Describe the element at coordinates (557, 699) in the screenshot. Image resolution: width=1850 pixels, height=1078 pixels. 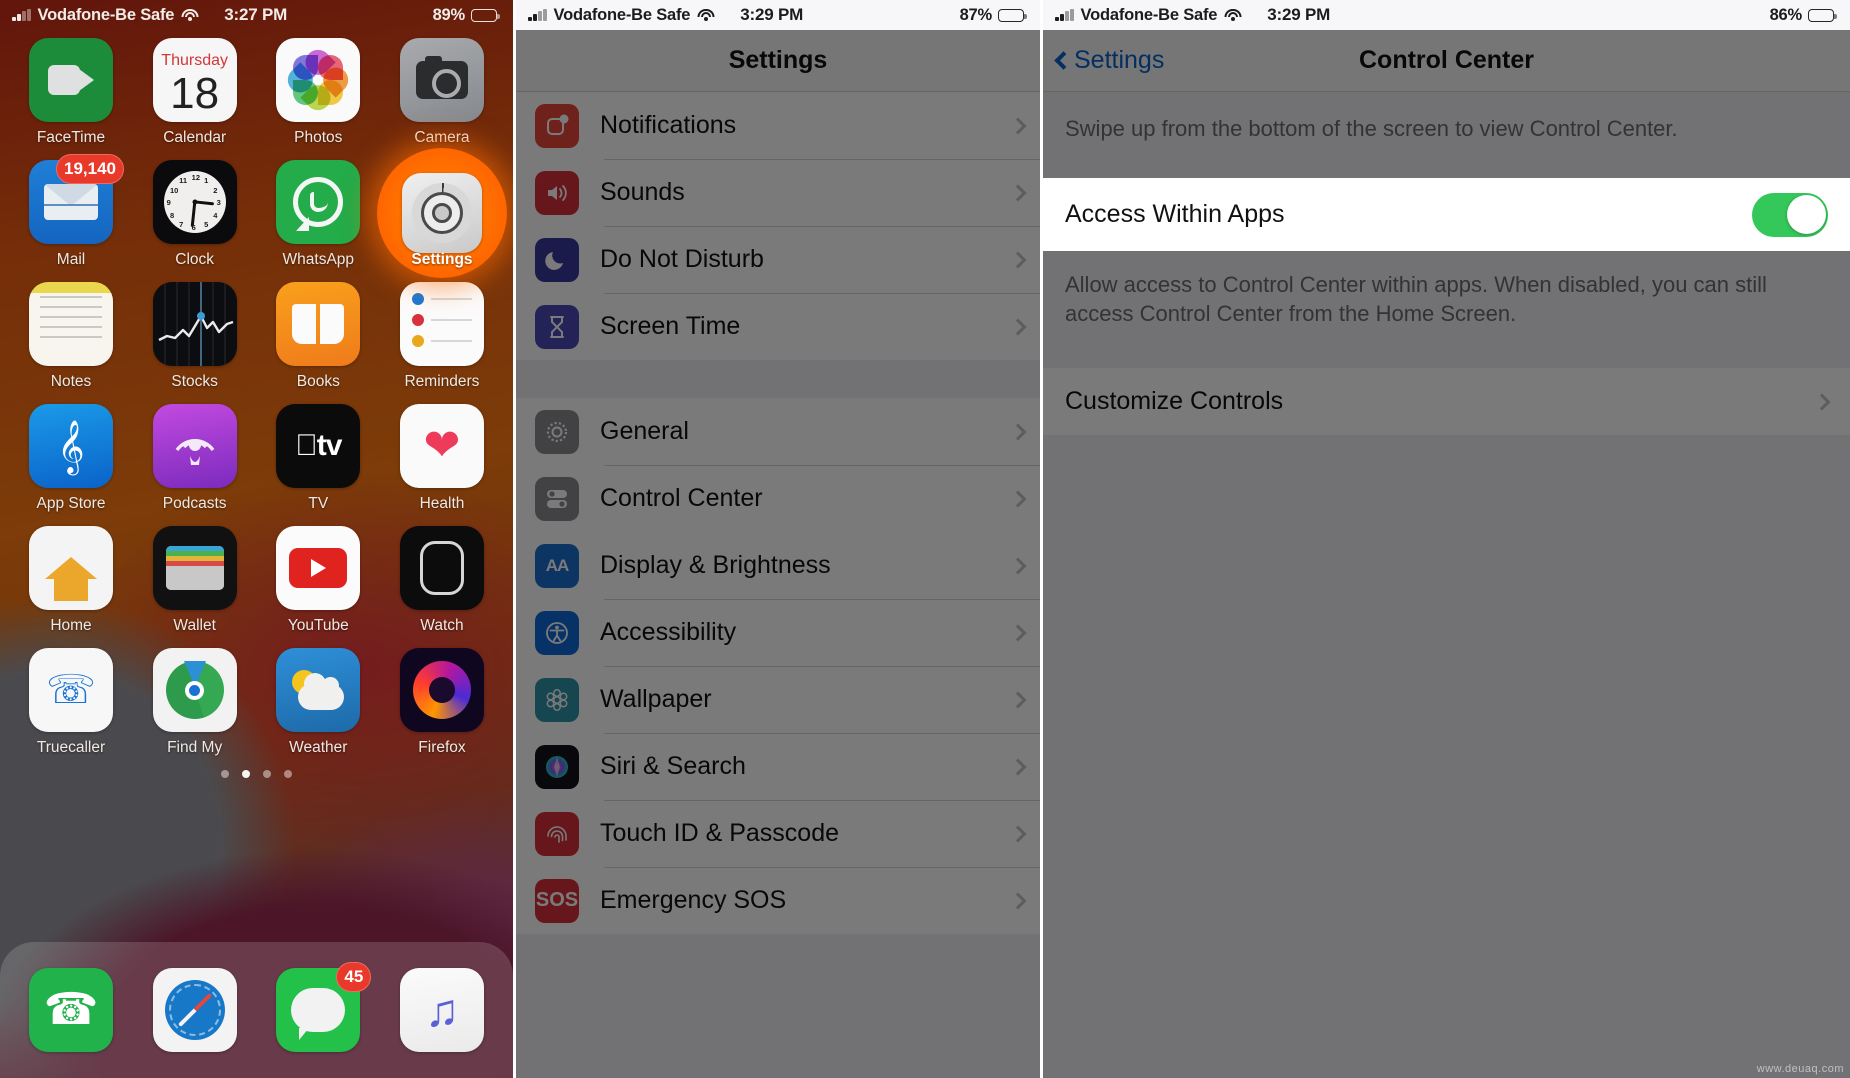
I see `wallpaper-icon` at that location.